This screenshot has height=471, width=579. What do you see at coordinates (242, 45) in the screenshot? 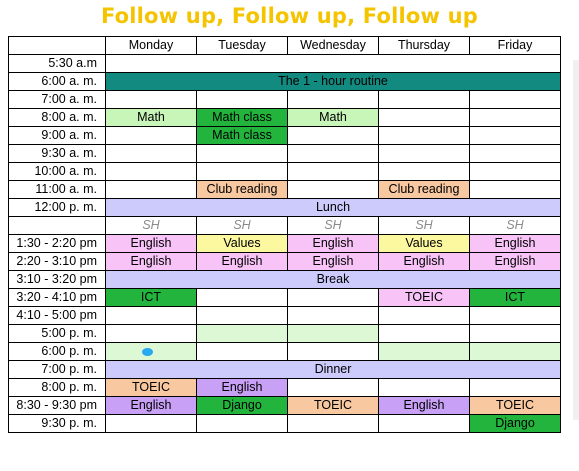
I see `day-header-tuesday: Tuesday` at bounding box center [242, 45].